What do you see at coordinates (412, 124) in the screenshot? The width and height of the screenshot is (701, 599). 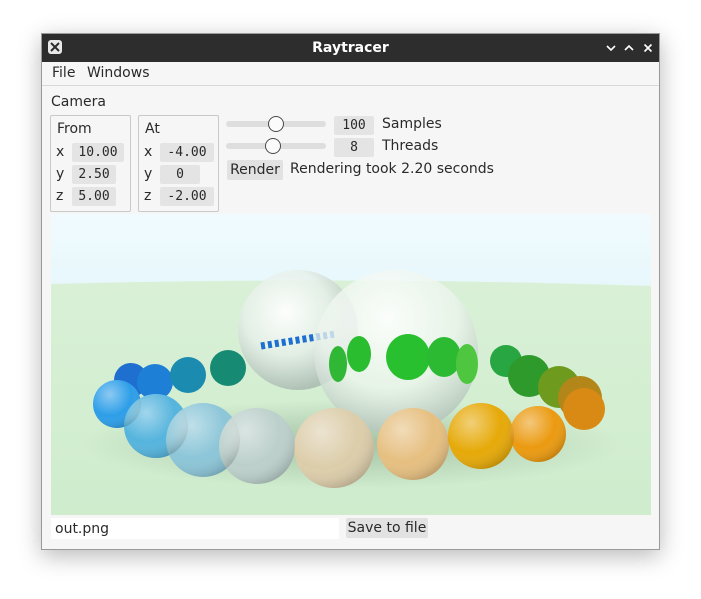 I see `samples-label: Samples` at bounding box center [412, 124].